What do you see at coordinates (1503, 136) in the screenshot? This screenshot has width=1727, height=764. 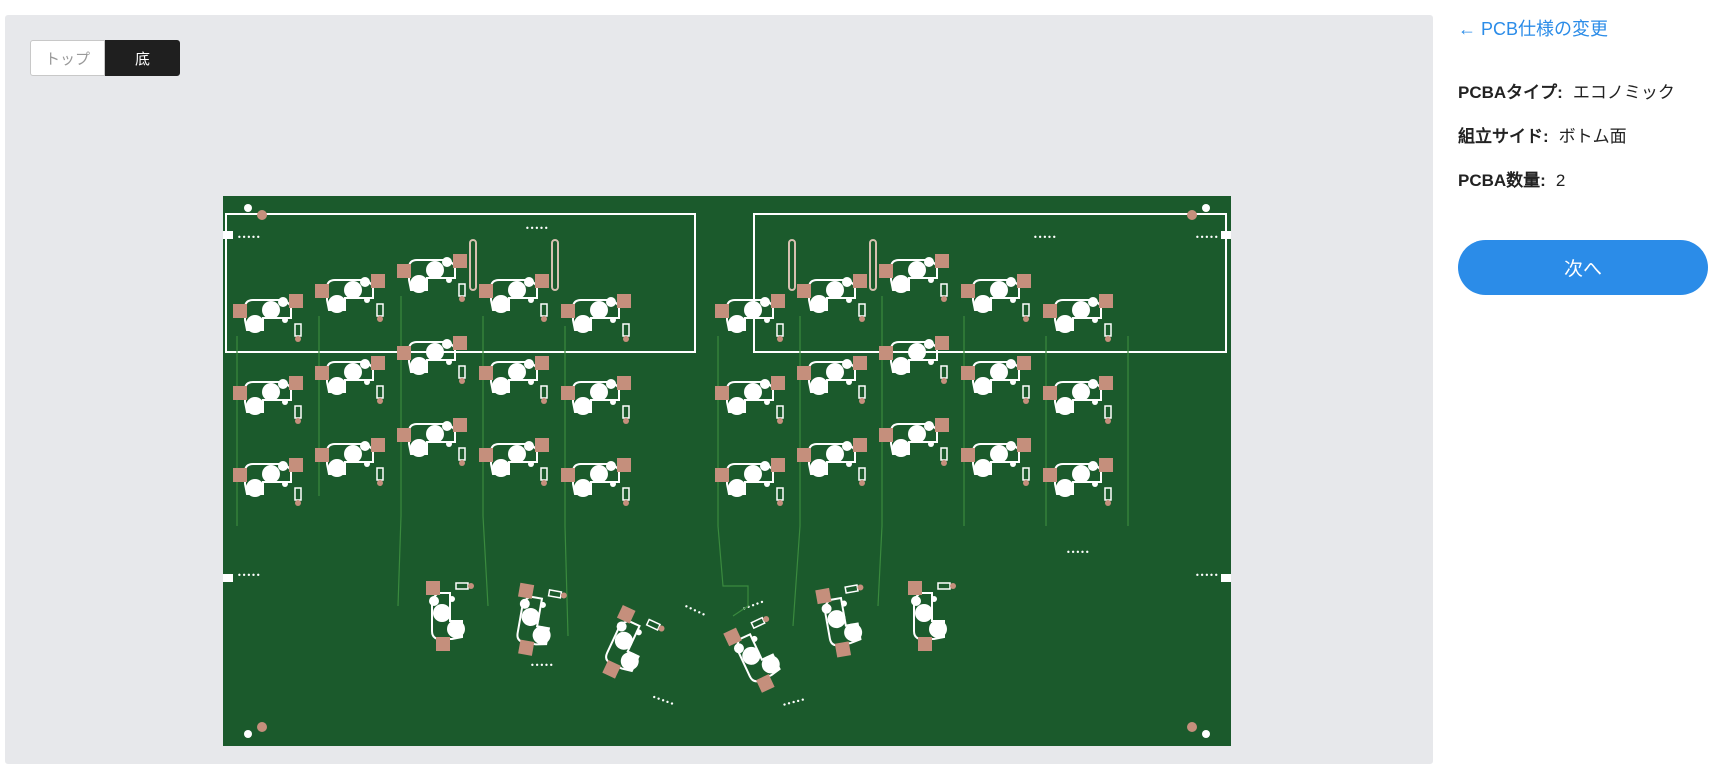 I see `assembly-side-label: 組立サイド:` at bounding box center [1503, 136].